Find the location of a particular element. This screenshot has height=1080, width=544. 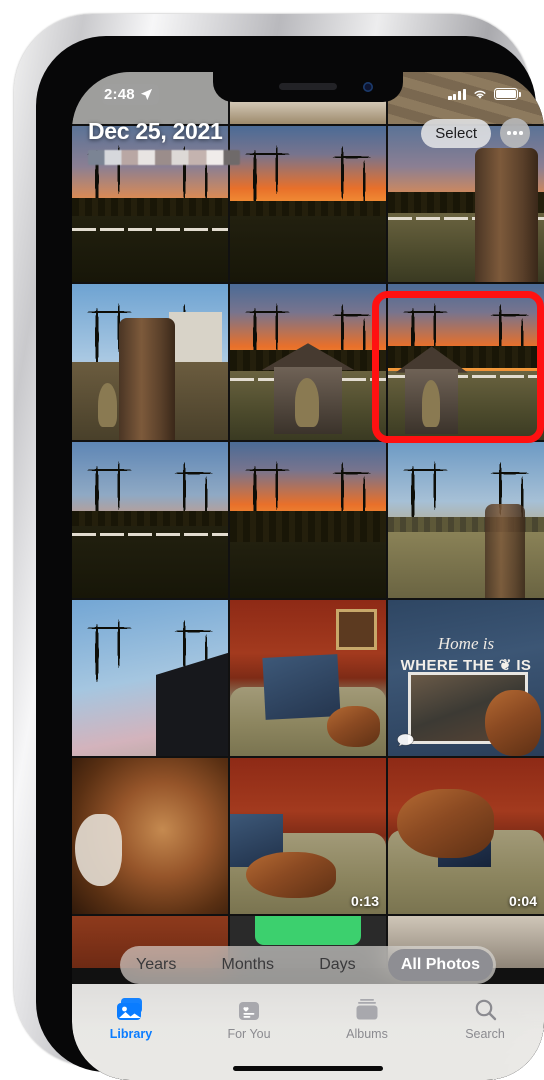

location-subtitle-redacted is located at coordinates (164, 157).